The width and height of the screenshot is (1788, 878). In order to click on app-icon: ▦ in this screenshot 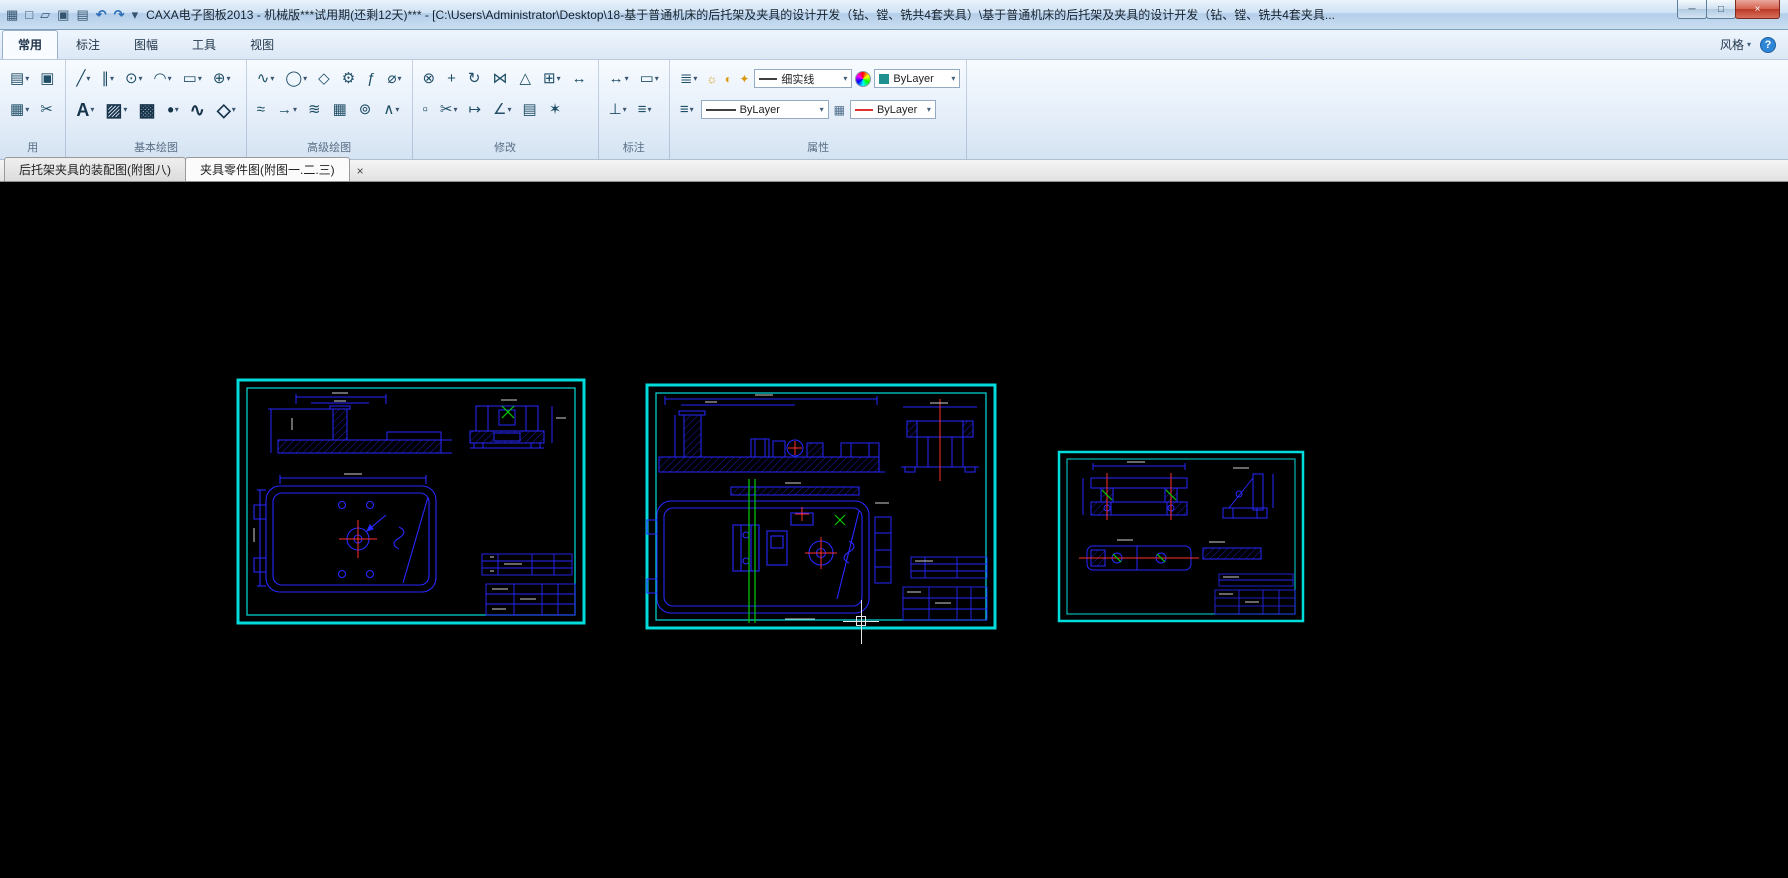, I will do `click(12, 14)`.